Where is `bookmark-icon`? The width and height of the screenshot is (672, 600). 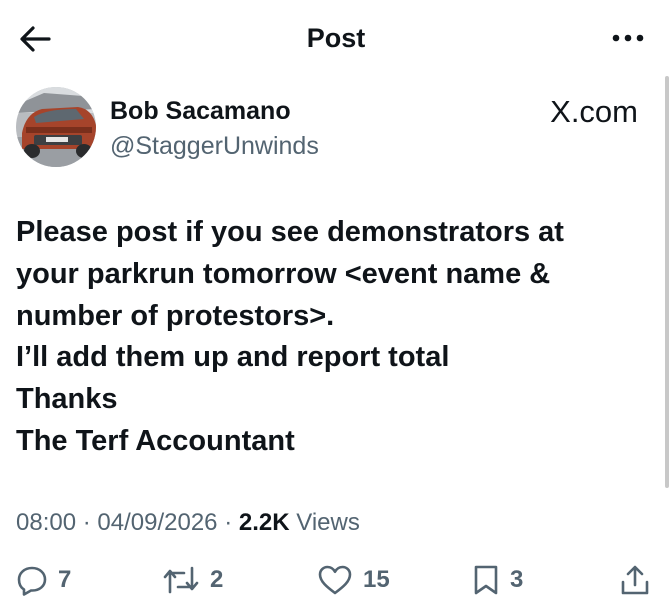
bookmark-icon is located at coordinates (486, 580).